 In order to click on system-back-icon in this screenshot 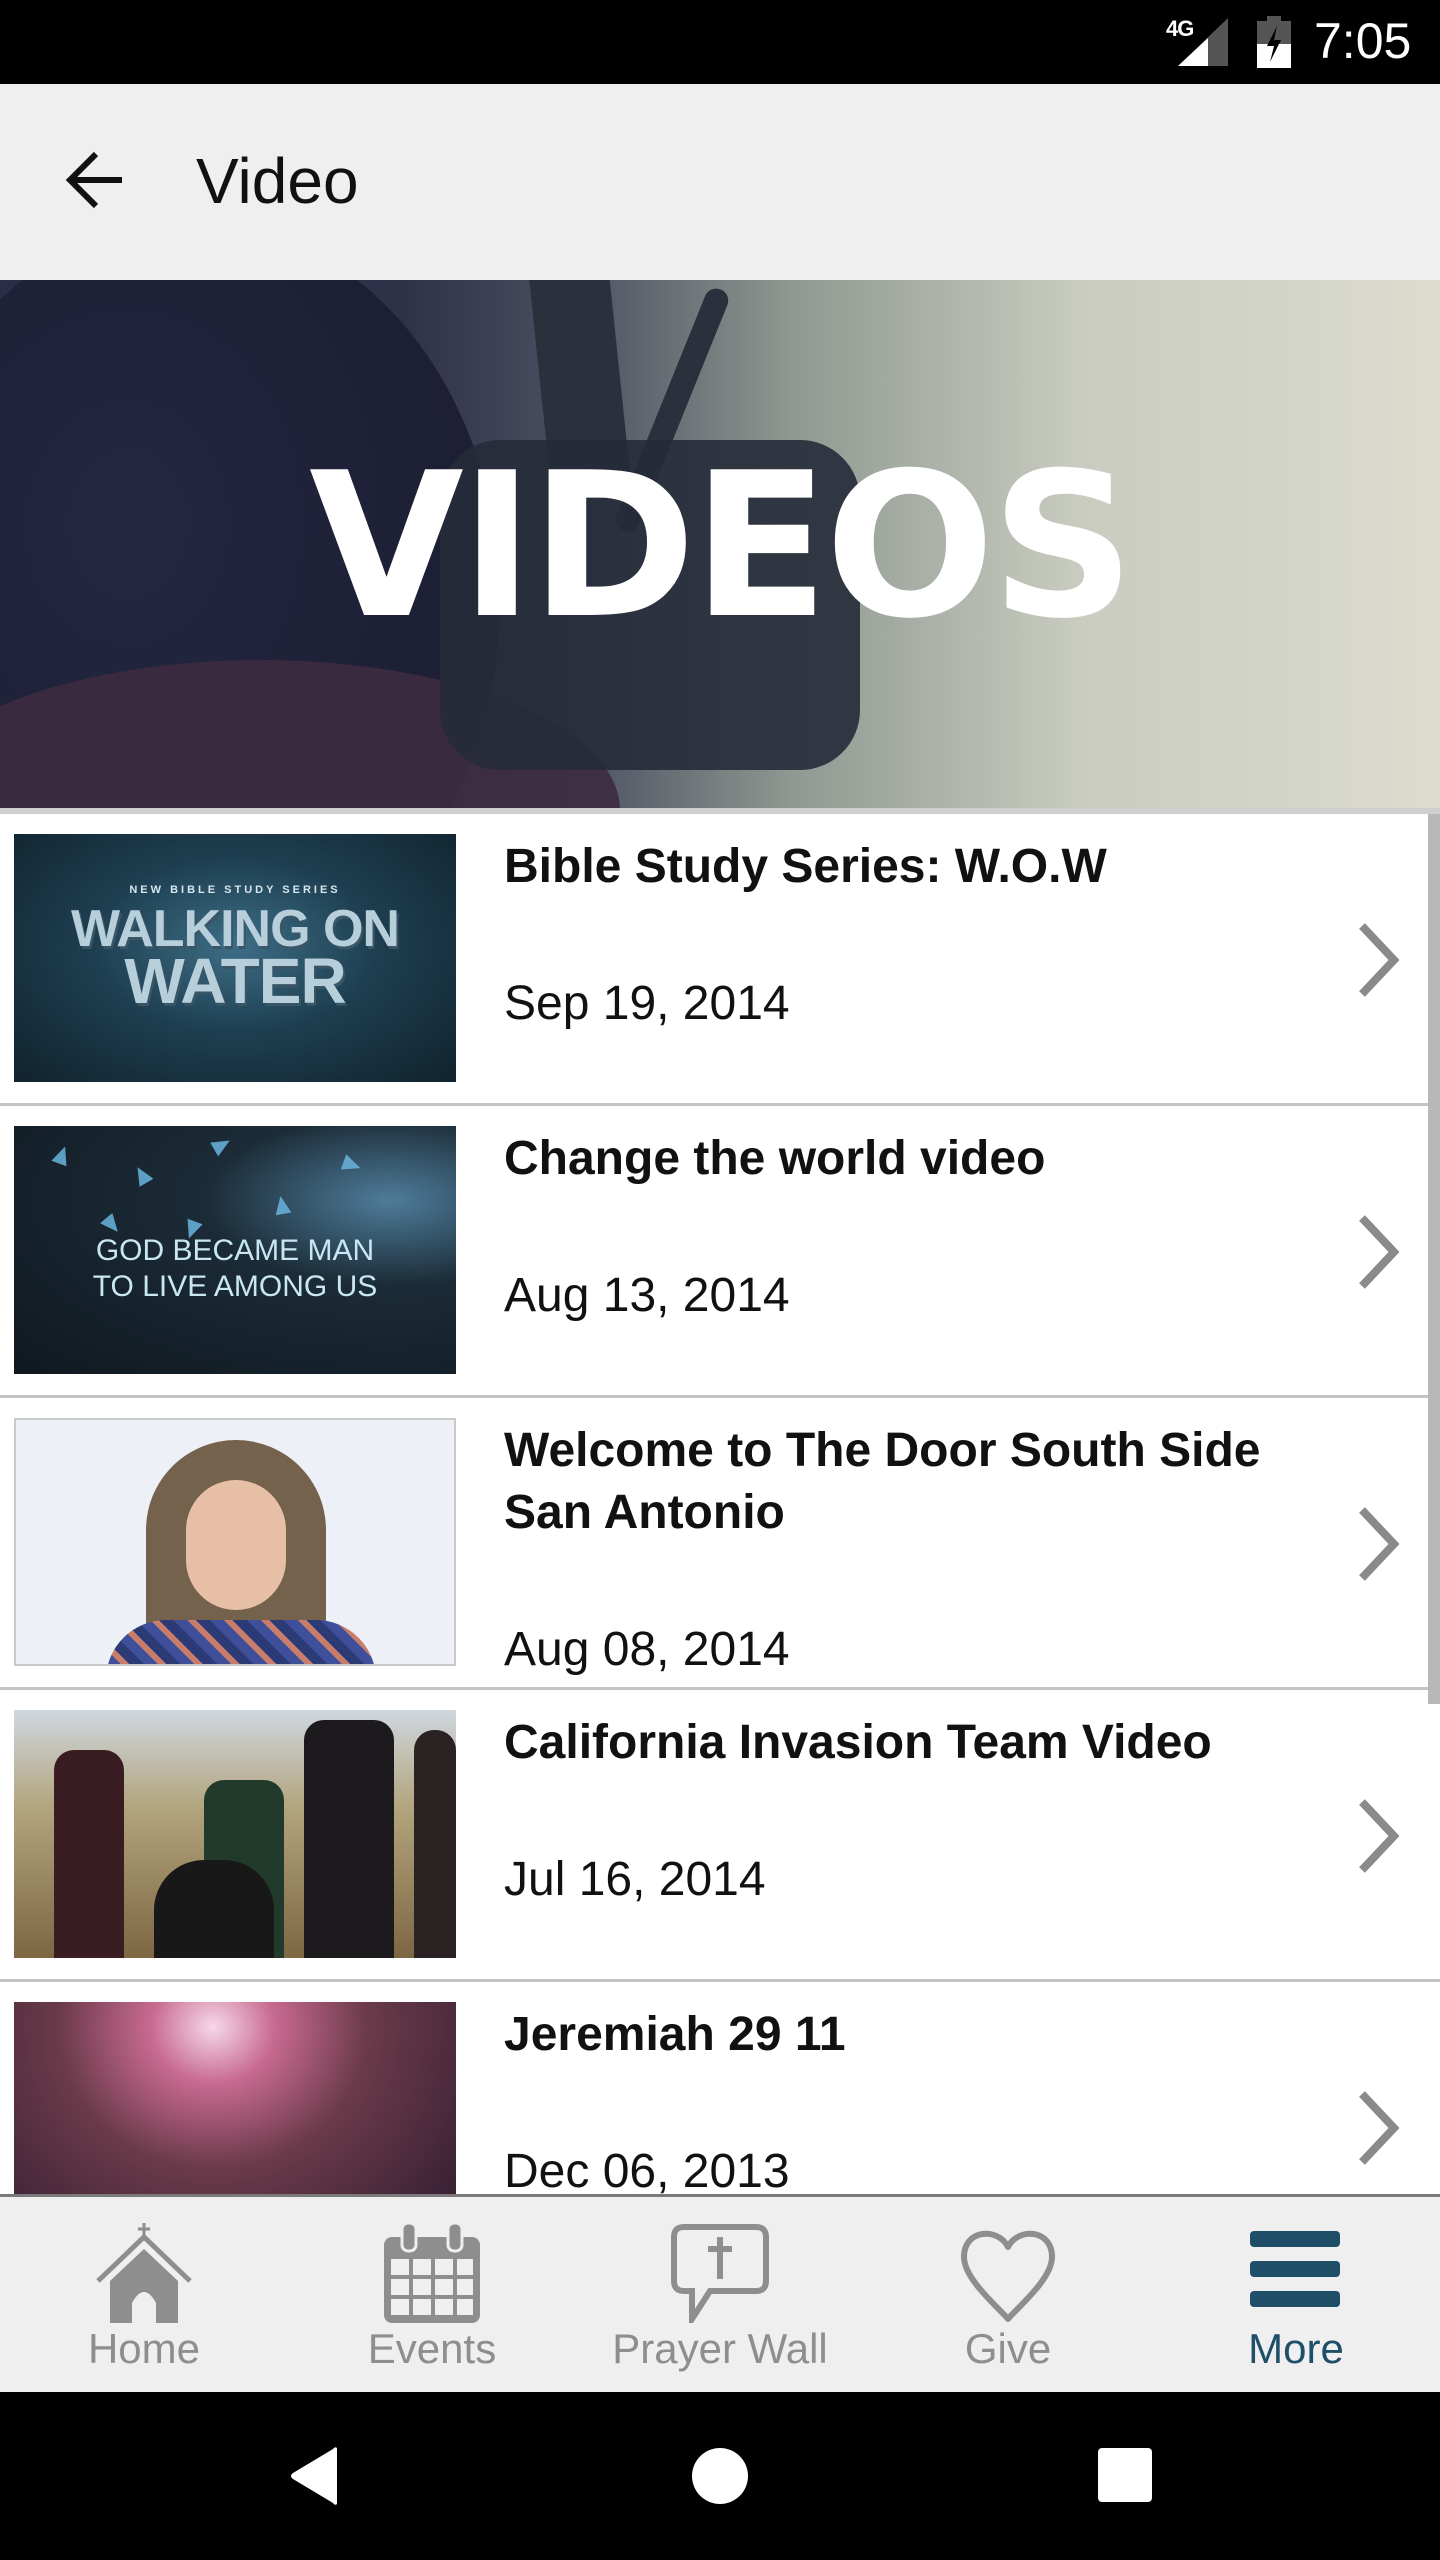, I will do `click(315, 2476)`.